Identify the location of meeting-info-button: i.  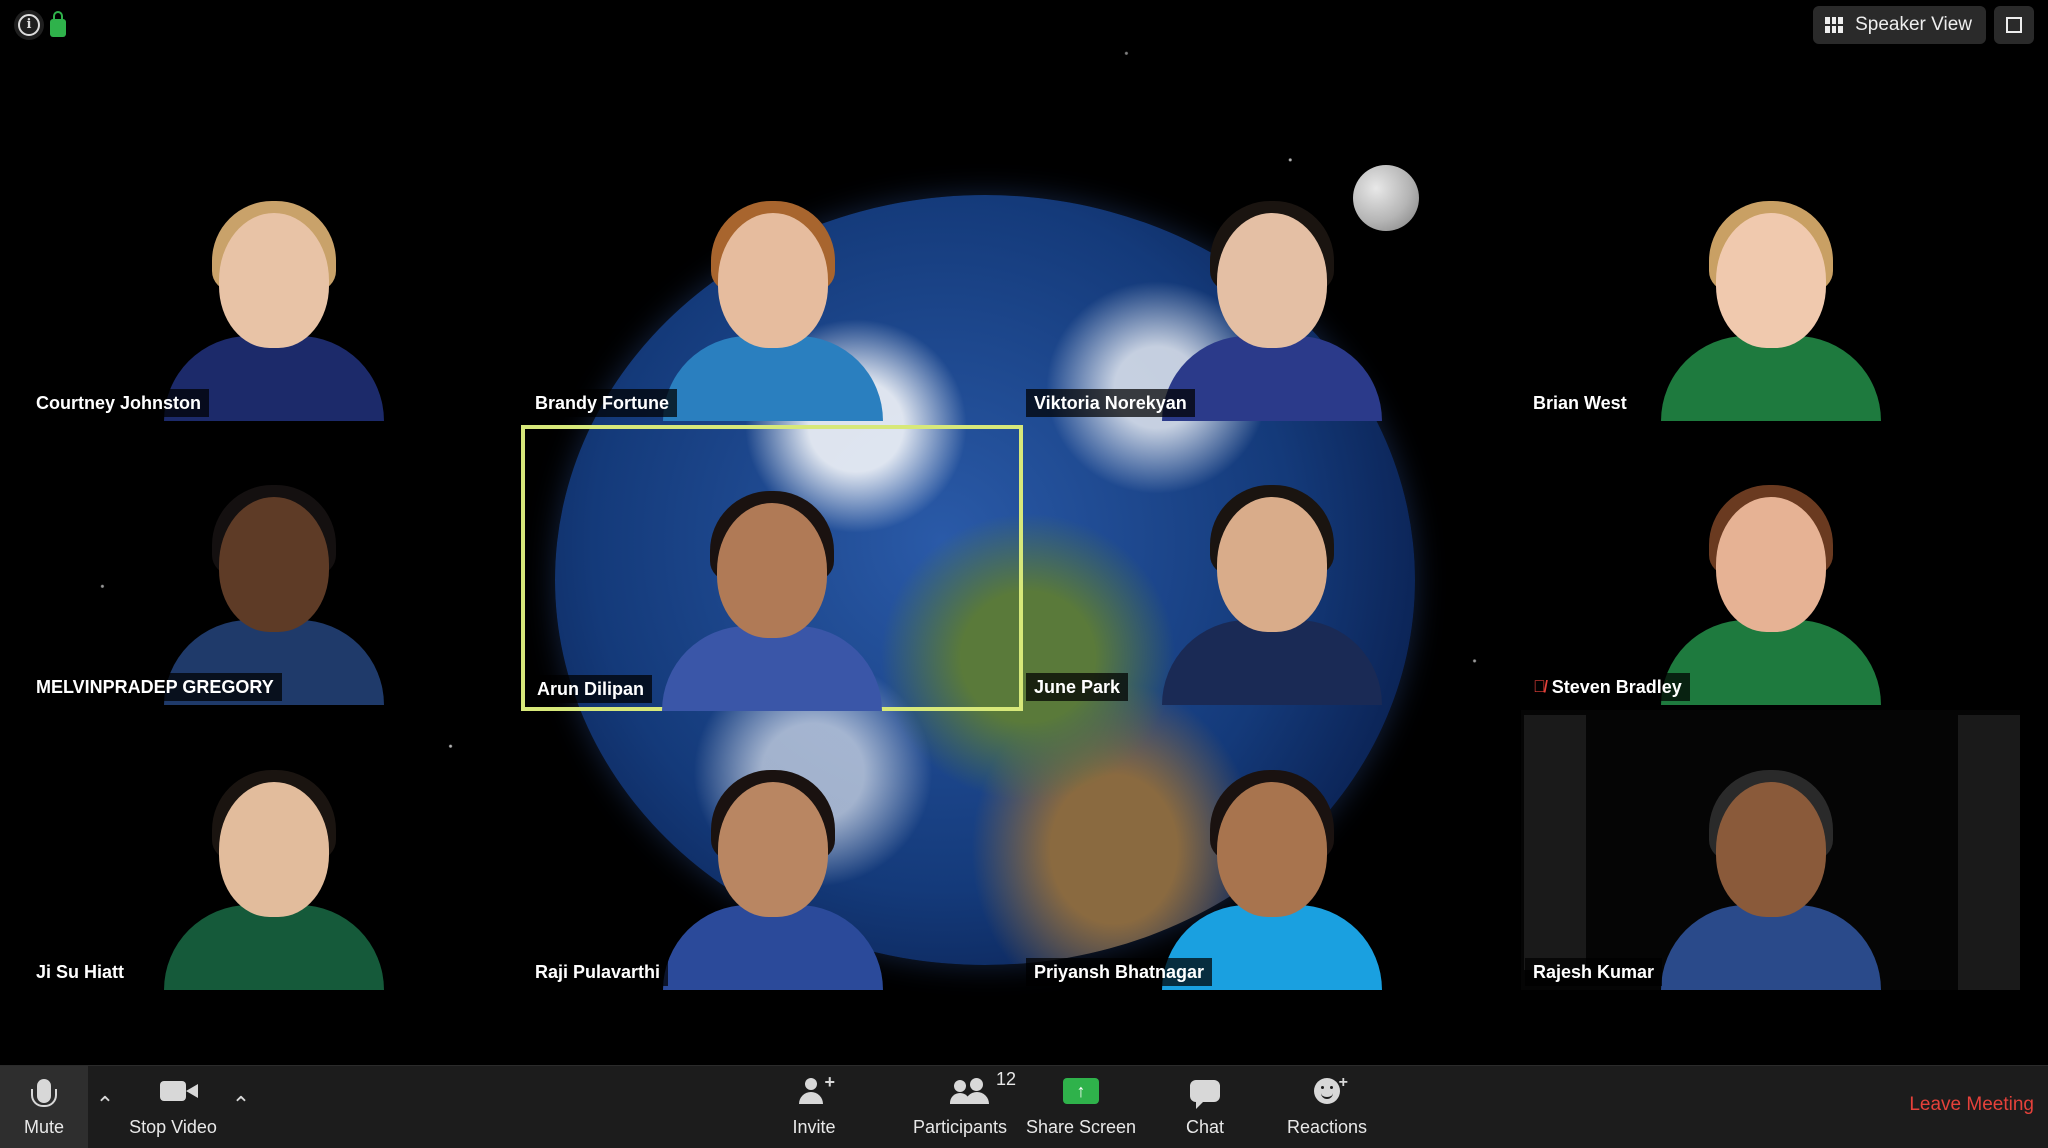
(29, 25).